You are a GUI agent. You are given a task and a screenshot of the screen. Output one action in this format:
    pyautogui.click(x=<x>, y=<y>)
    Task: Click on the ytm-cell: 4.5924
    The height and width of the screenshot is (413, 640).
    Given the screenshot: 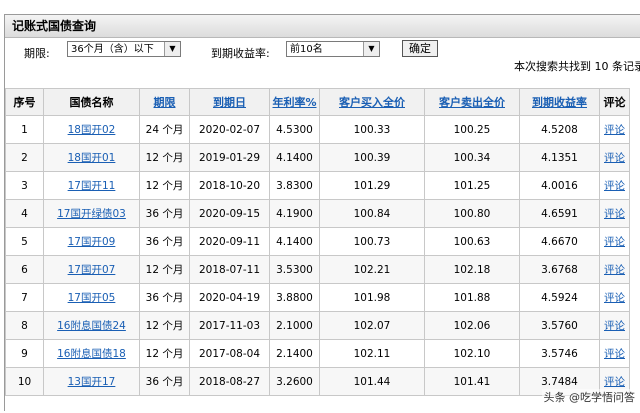 What is the action you would take?
    pyautogui.click(x=559, y=297)
    